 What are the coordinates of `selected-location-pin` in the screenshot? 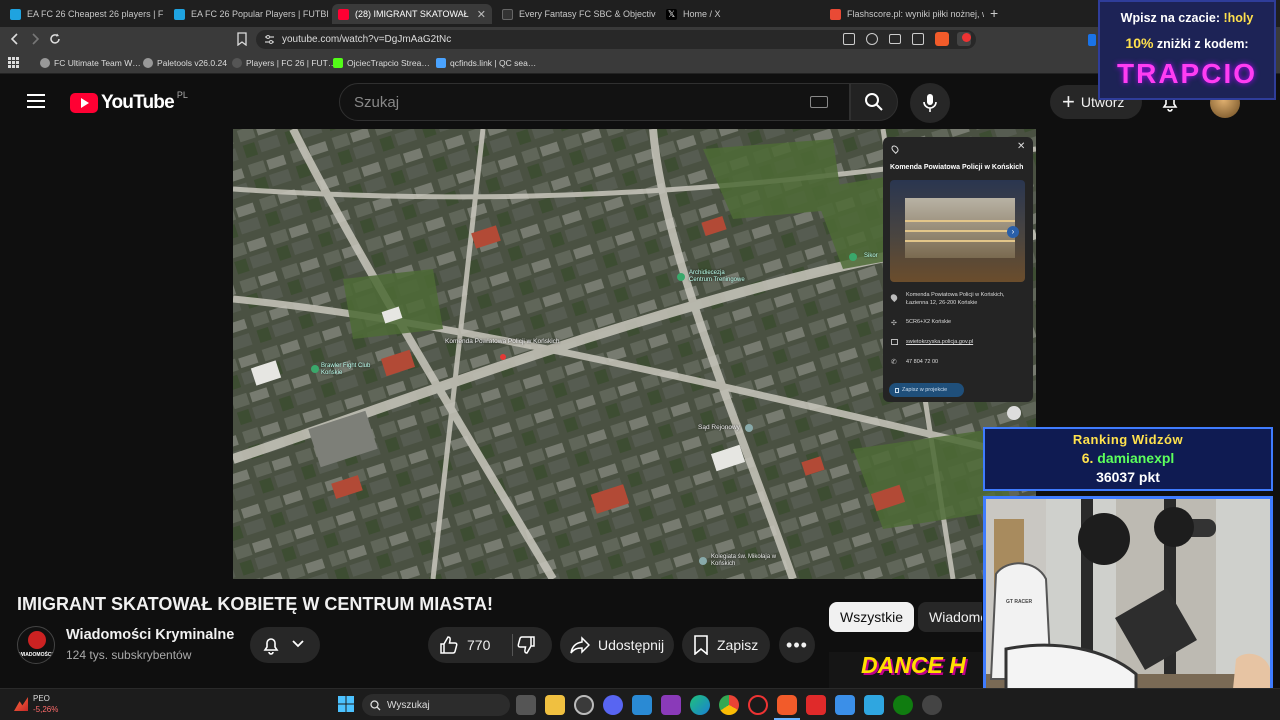 It's located at (503, 357).